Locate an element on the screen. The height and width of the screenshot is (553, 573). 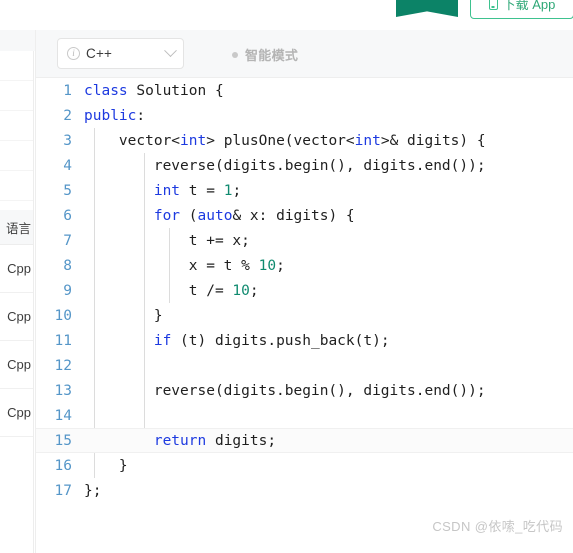
code-line-text: class Solution { is located at coordinates (328, 91).